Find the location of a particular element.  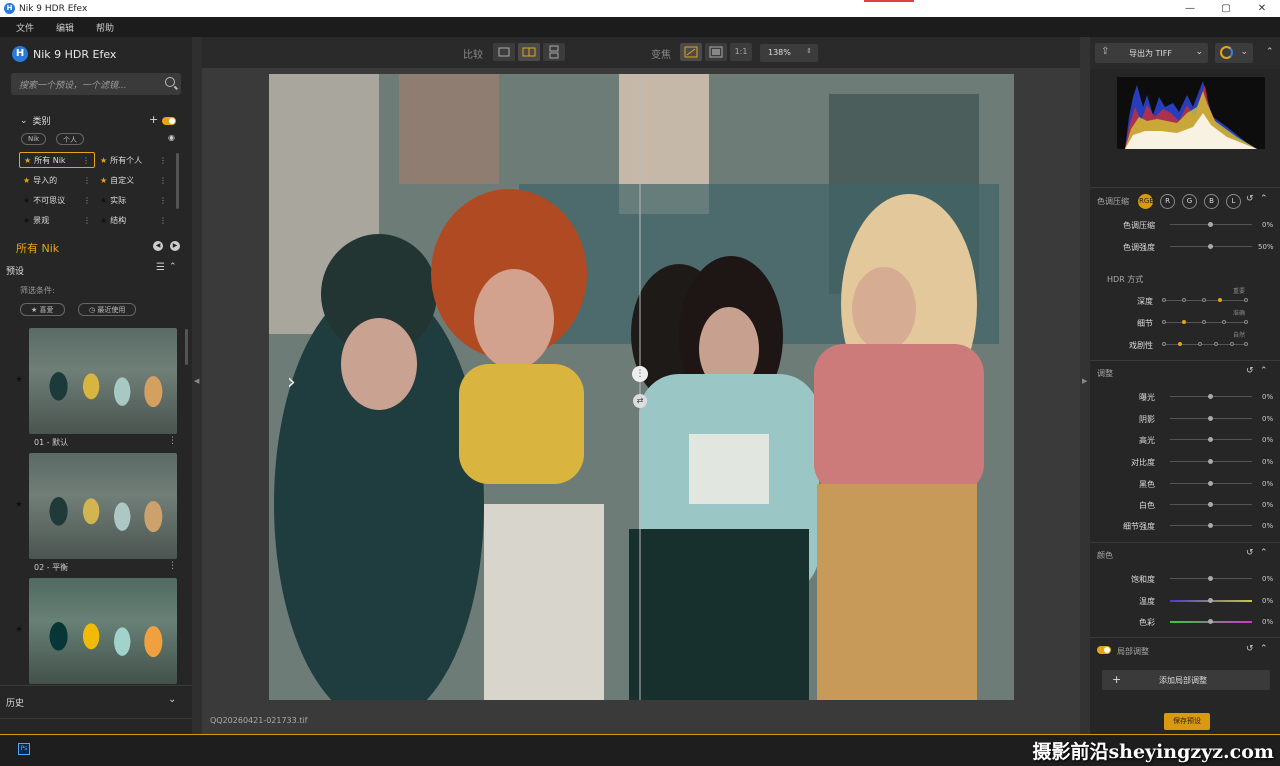

list-view-icon: ☰ is located at coordinates (160, 267).